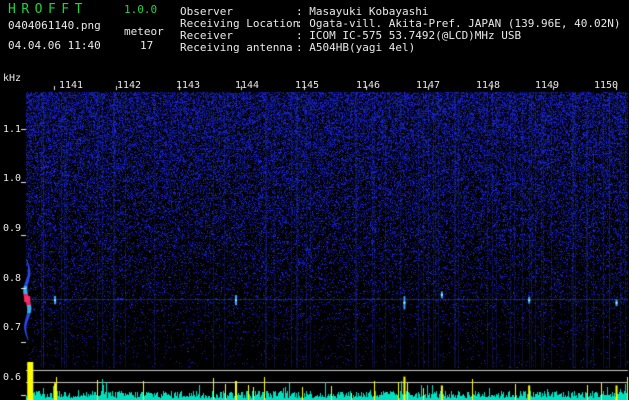 The image size is (629, 400). What do you see at coordinates (71, 85) in the screenshot?
I see `x-tick-label: 1141` at bounding box center [71, 85].